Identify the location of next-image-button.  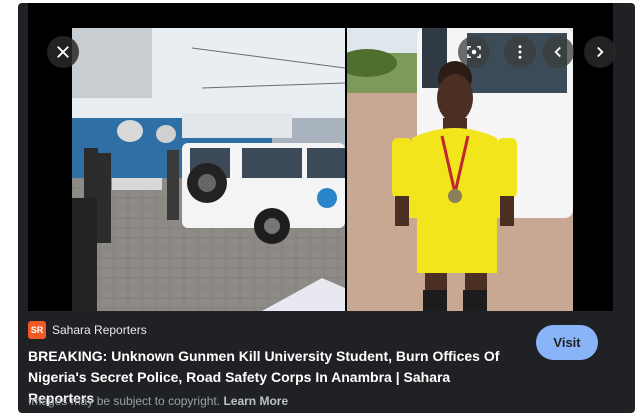
(600, 52).